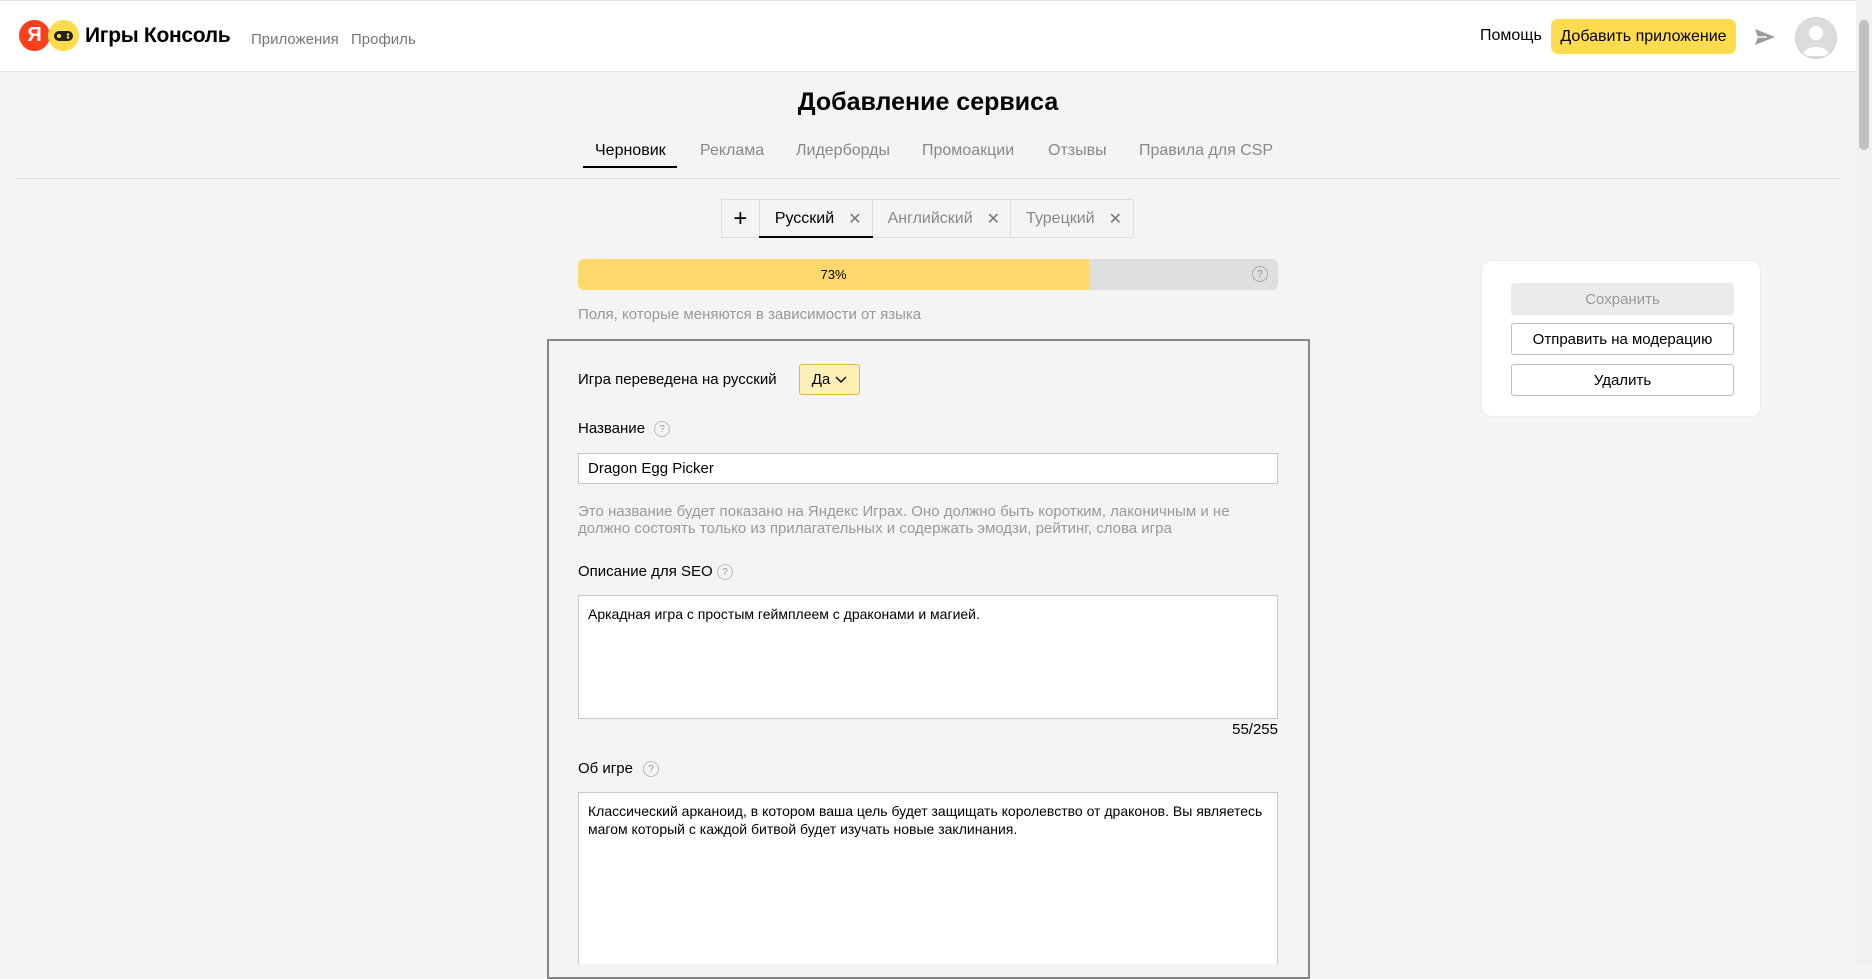 The height and width of the screenshot is (979, 1872). I want to click on chevron-down-icon, so click(841, 379).